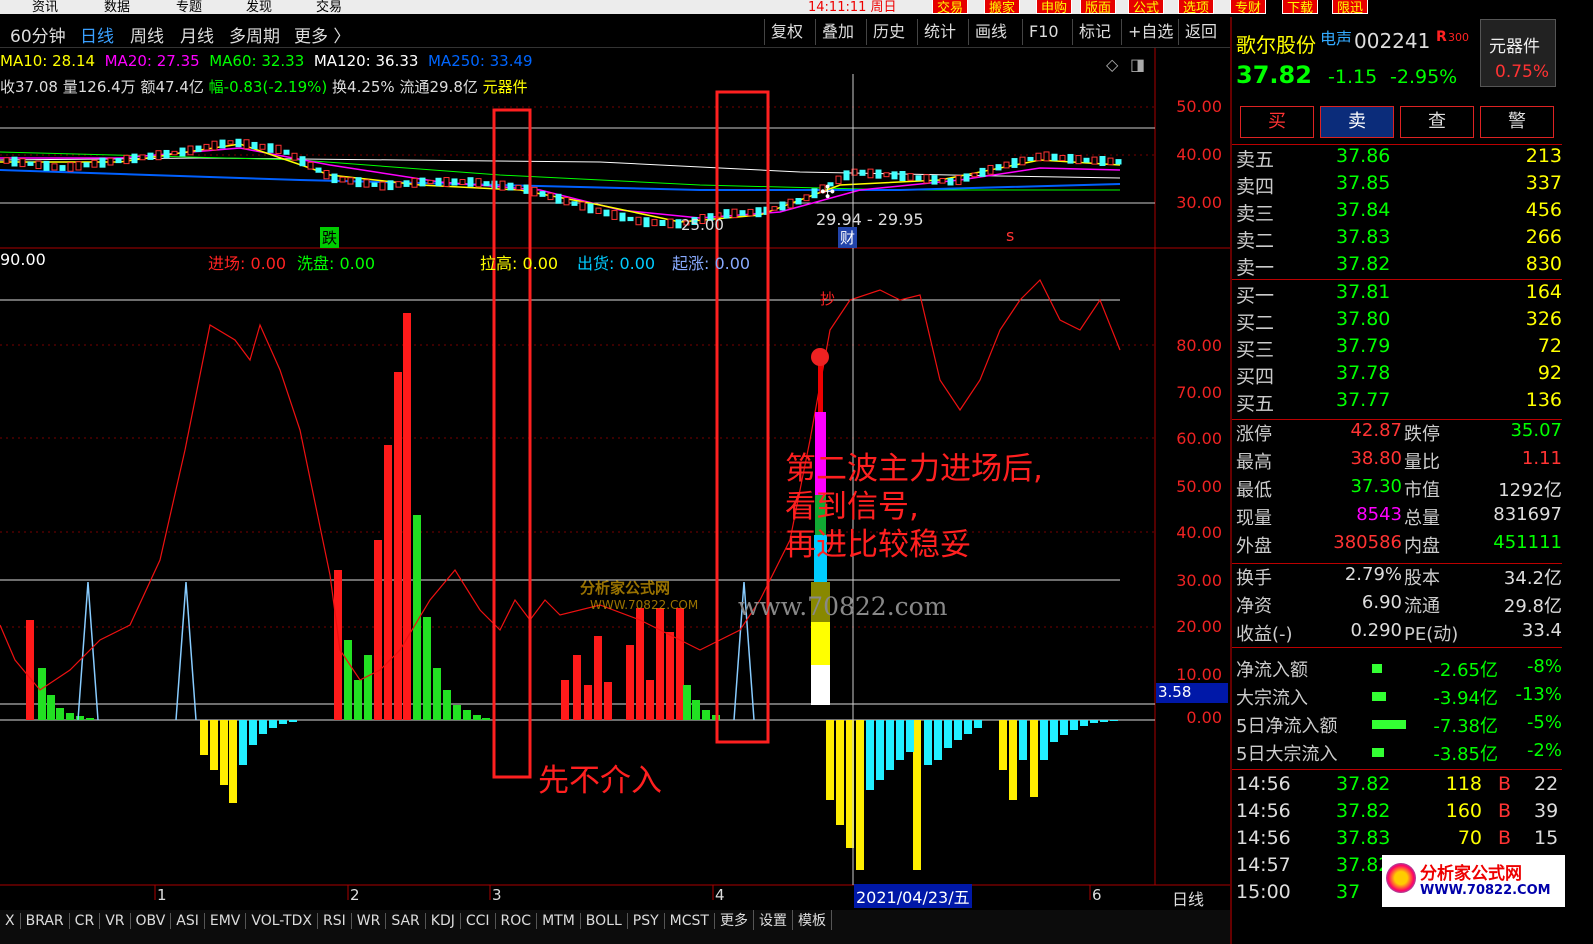 This screenshot has height=944, width=1593. I want to click on buy-button: 买, so click(1277, 122).